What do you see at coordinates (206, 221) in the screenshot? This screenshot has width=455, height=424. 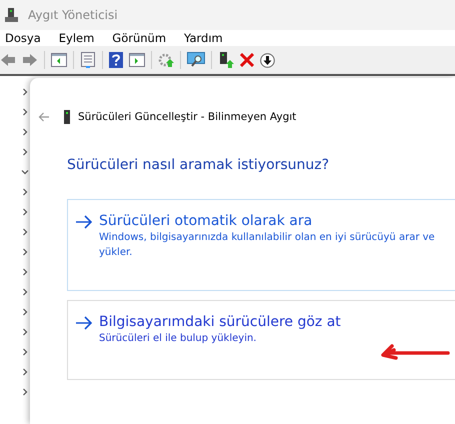 I see `option-title: Sürücüleri otomatik olarak ara` at bounding box center [206, 221].